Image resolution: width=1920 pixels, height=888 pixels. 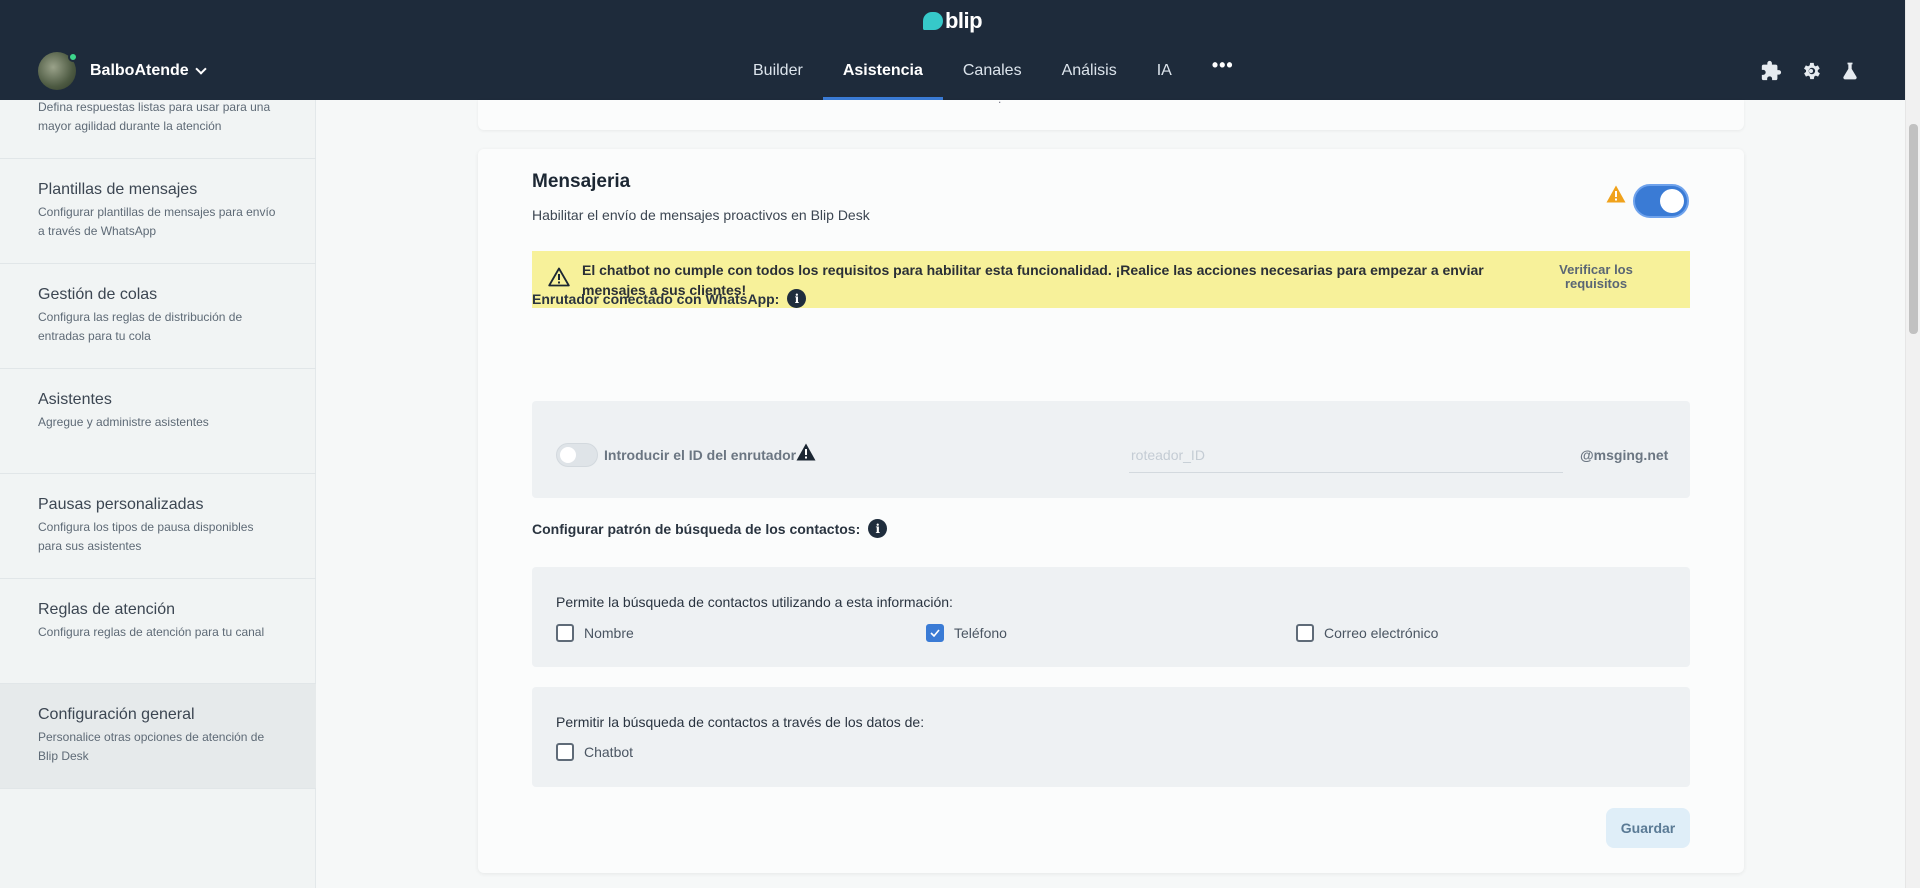 I want to click on sidebar-item-title: Configuración general, so click(x=116, y=714).